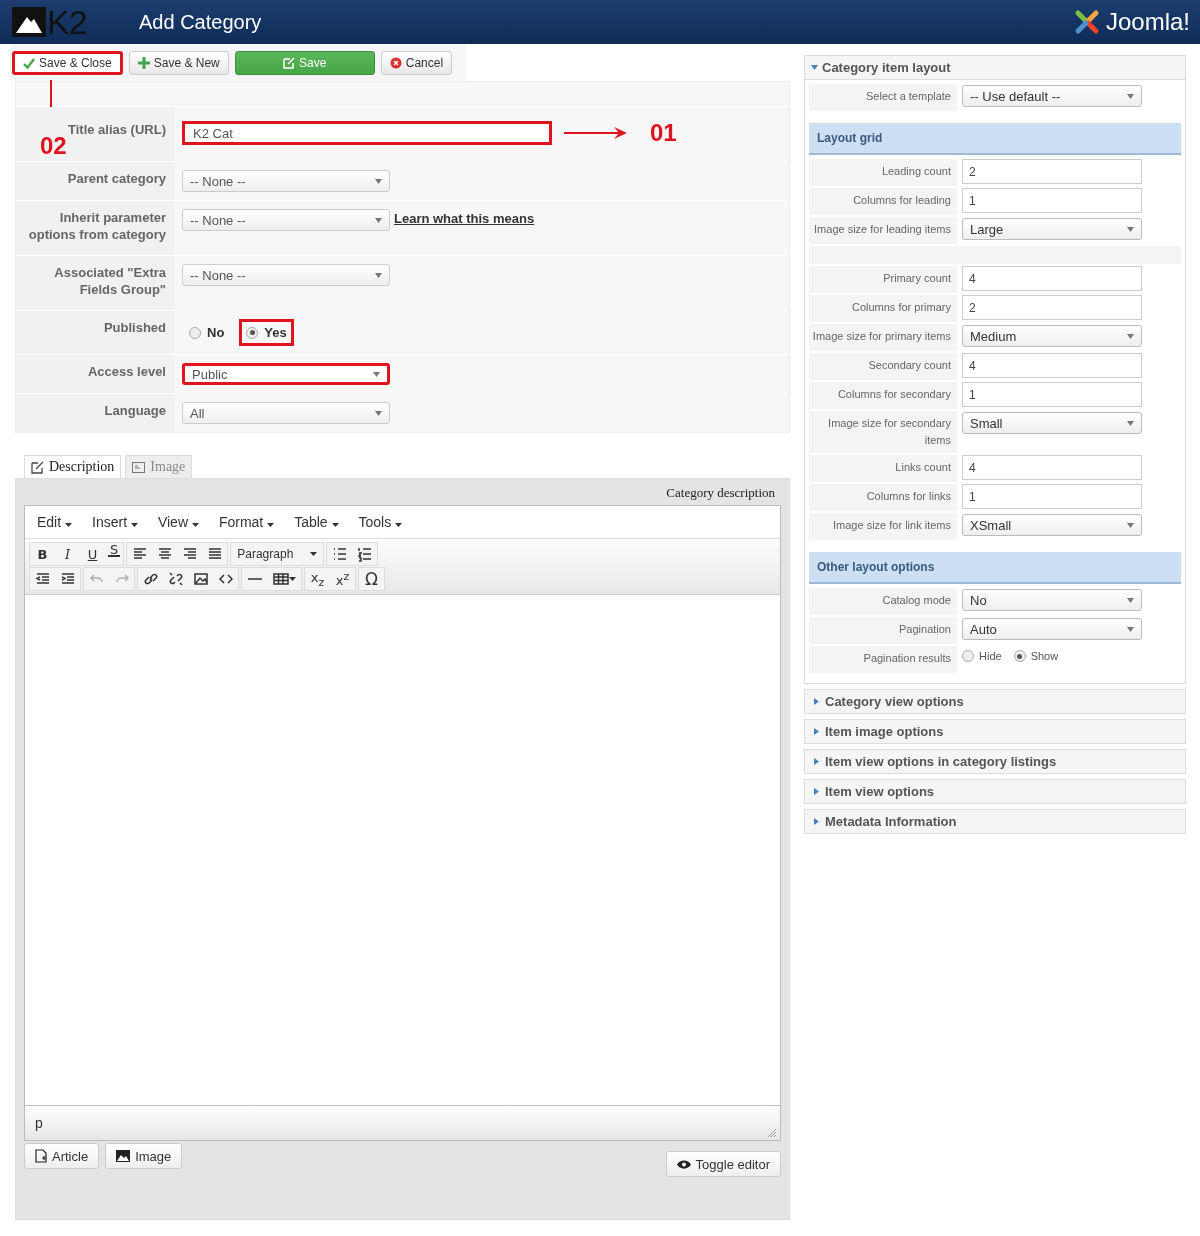 This screenshot has height=1236, width=1200. I want to click on dropdown: XSmall, so click(1052, 525).